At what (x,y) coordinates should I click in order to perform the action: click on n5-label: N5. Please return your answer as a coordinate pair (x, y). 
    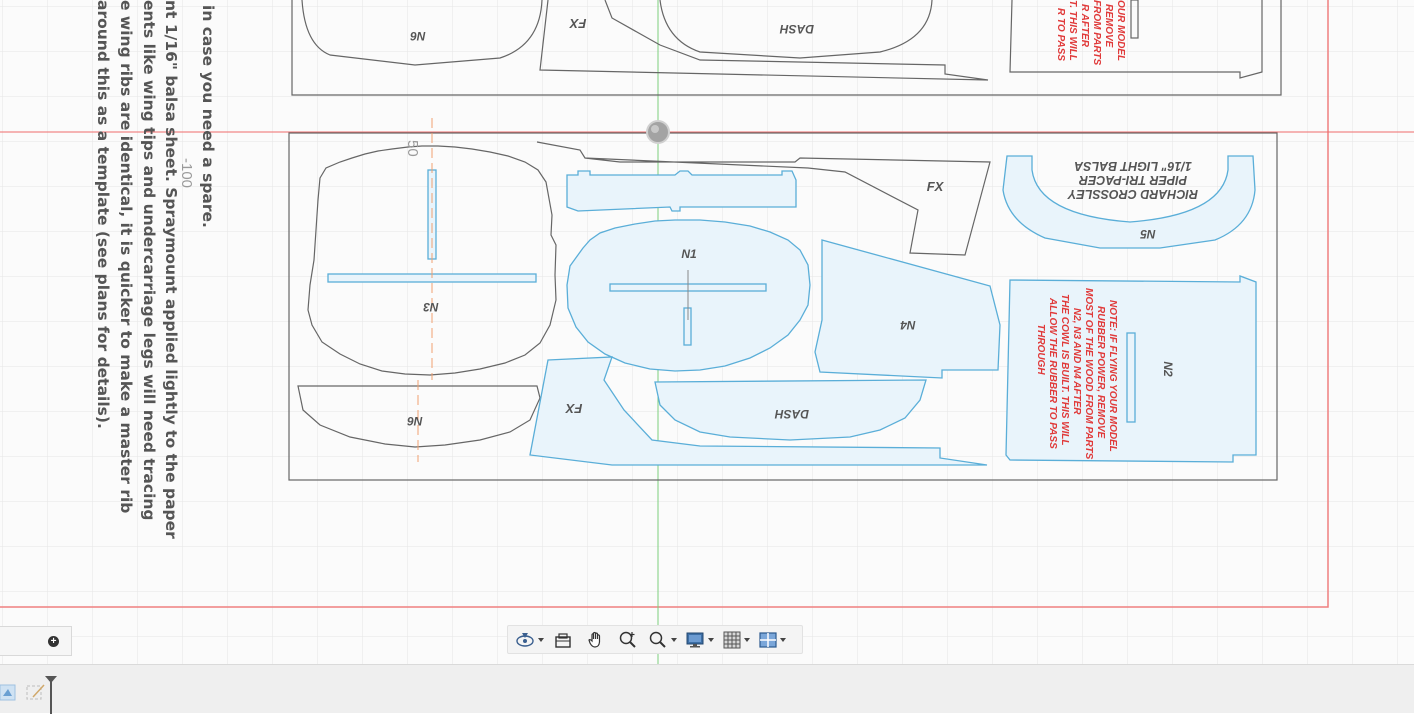
    Looking at the image, I should click on (1148, 234).